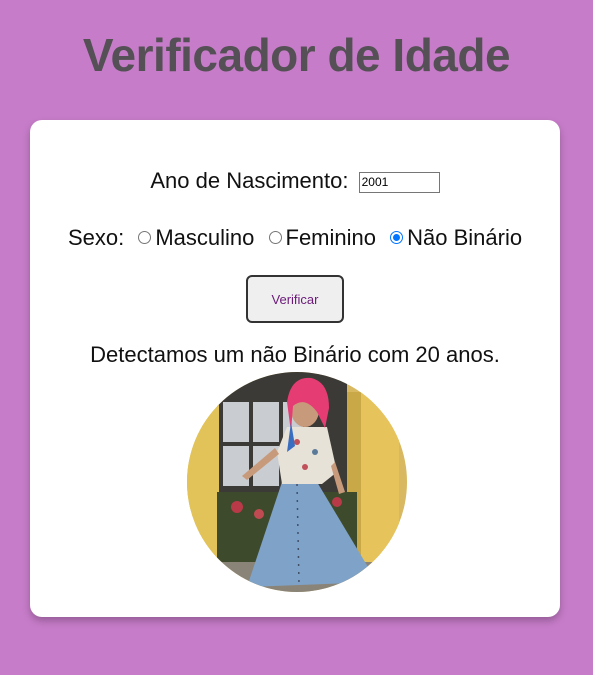 The image size is (593, 675). I want to click on radio-label-masculino: Masculino, so click(204, 237).